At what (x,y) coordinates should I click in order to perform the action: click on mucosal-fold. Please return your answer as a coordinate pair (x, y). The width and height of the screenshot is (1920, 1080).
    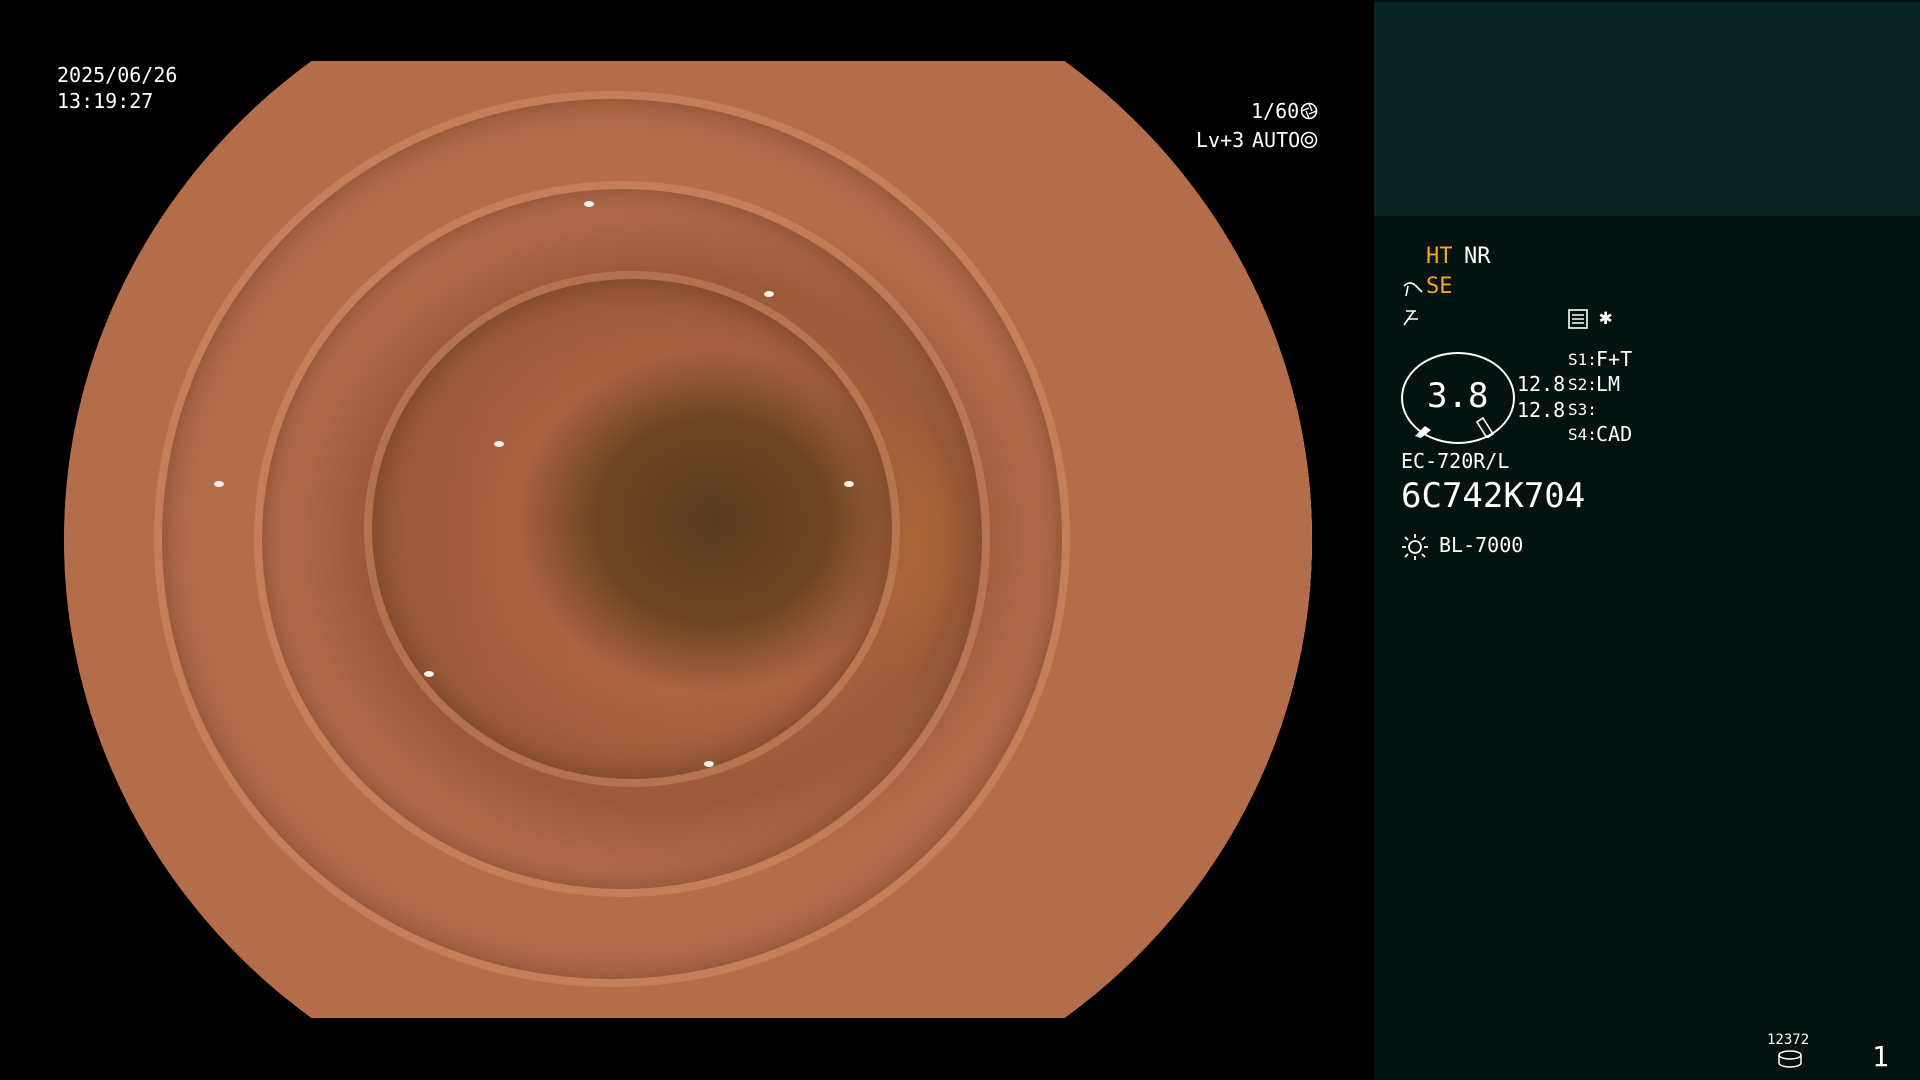
    Looking at the image, I should click on (632, 529).